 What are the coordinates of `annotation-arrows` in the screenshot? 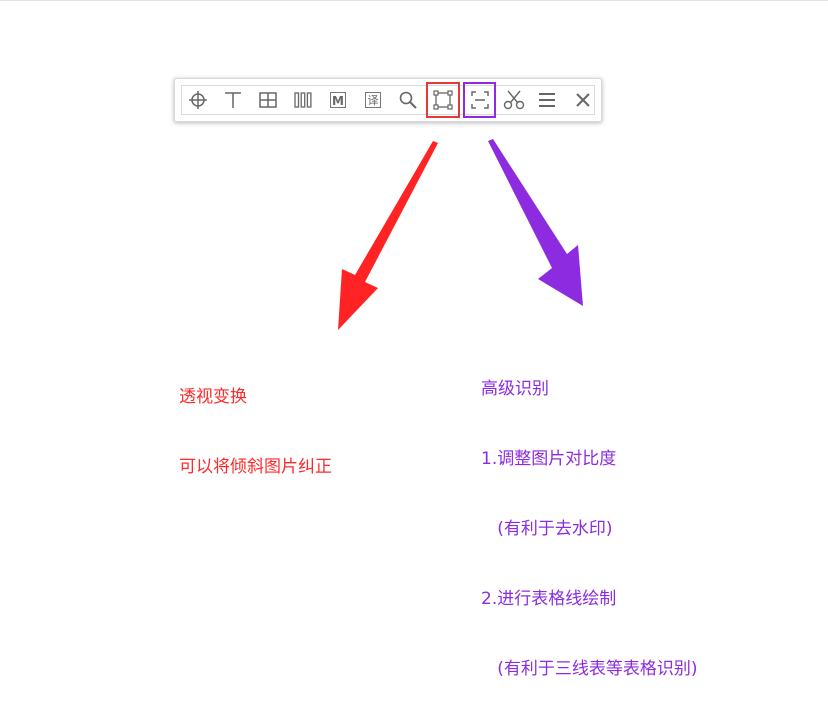 It's located at (460, 234).